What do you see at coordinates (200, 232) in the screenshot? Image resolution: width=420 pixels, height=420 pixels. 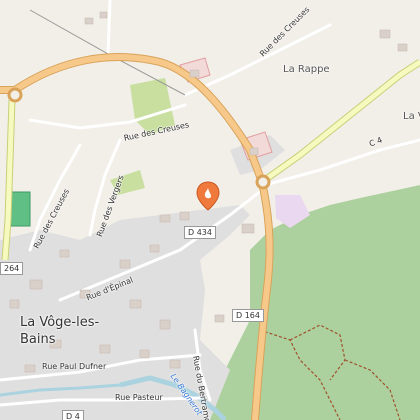 I see `road-shield-d434: D 434` at bounding box center [200, 232].